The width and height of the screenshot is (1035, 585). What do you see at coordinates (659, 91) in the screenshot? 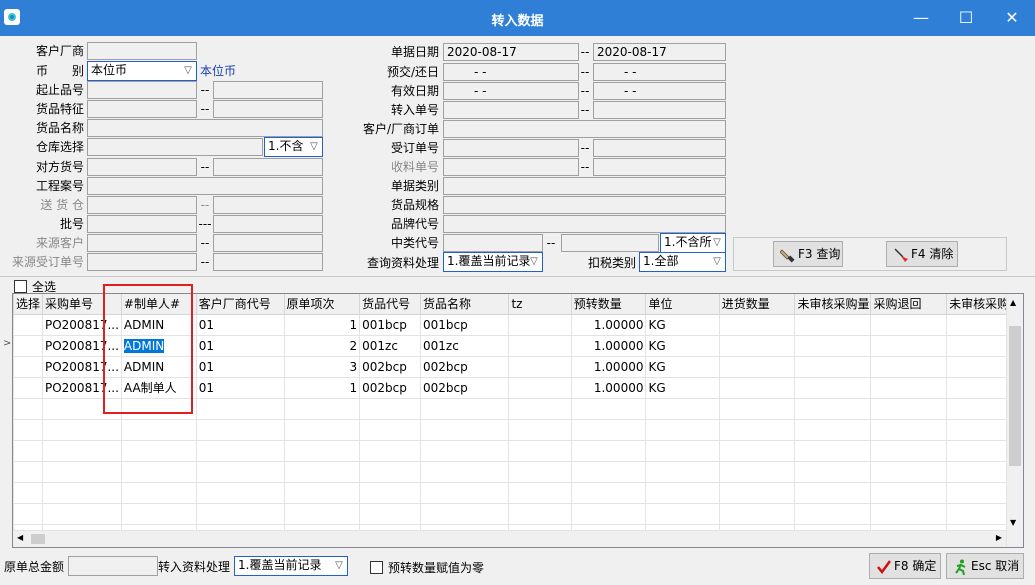
I see `valid-date-to: - -` at bounding box center [659, 91].